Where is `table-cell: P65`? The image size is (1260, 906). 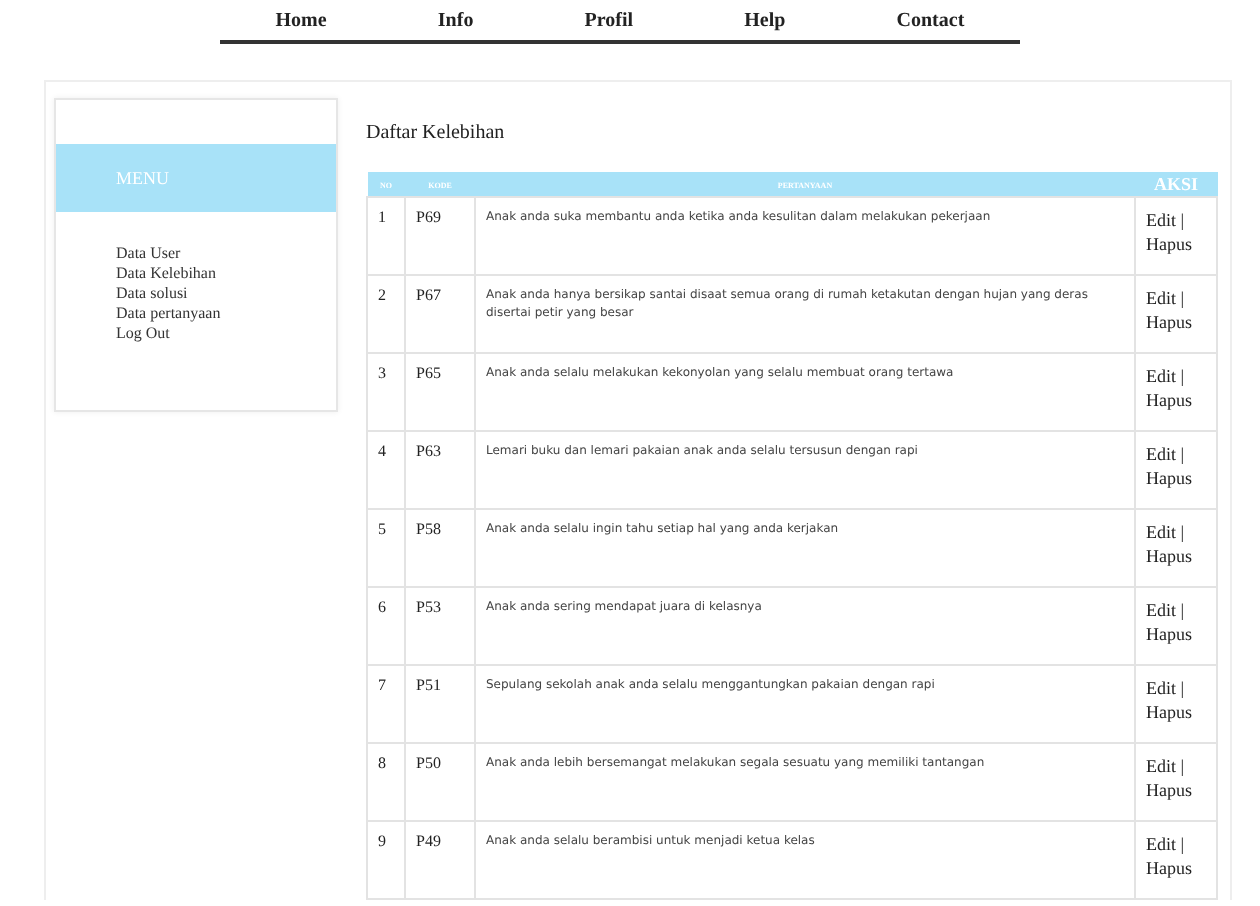 table-cell: P65 is located at coordinates (440, 392).